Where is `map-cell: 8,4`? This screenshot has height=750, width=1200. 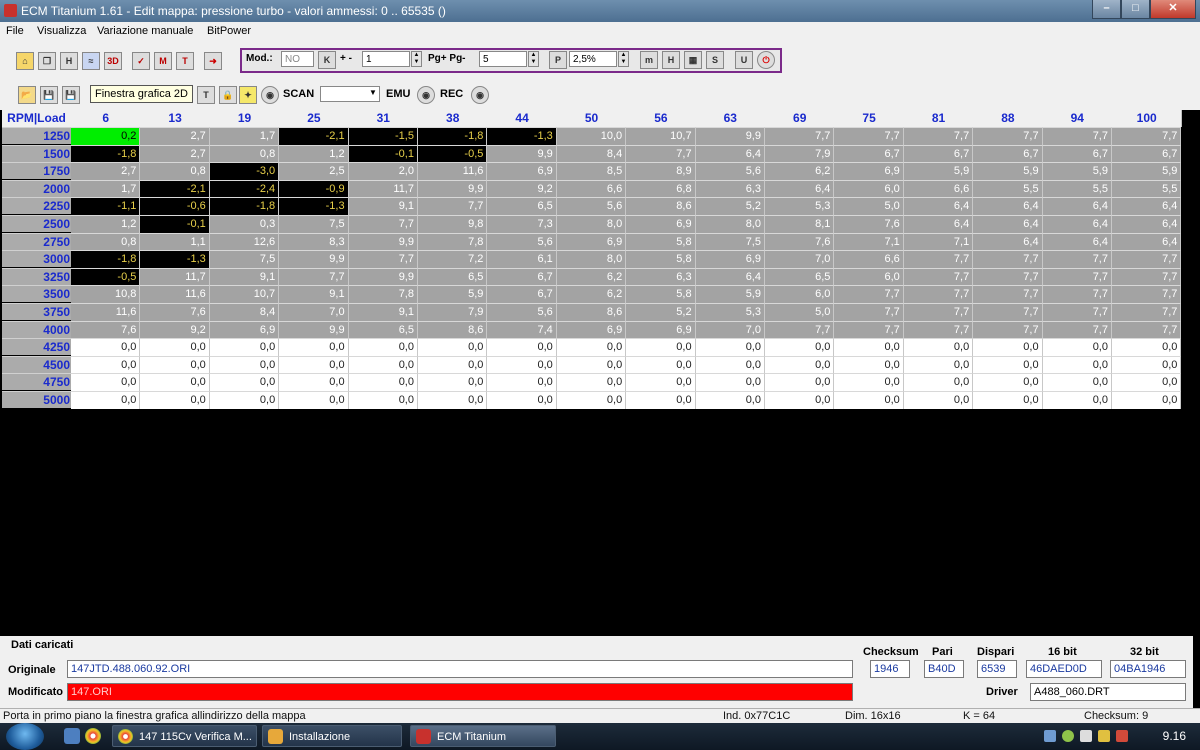 map-cell: 8,4 is located at coordinates (244, 312).